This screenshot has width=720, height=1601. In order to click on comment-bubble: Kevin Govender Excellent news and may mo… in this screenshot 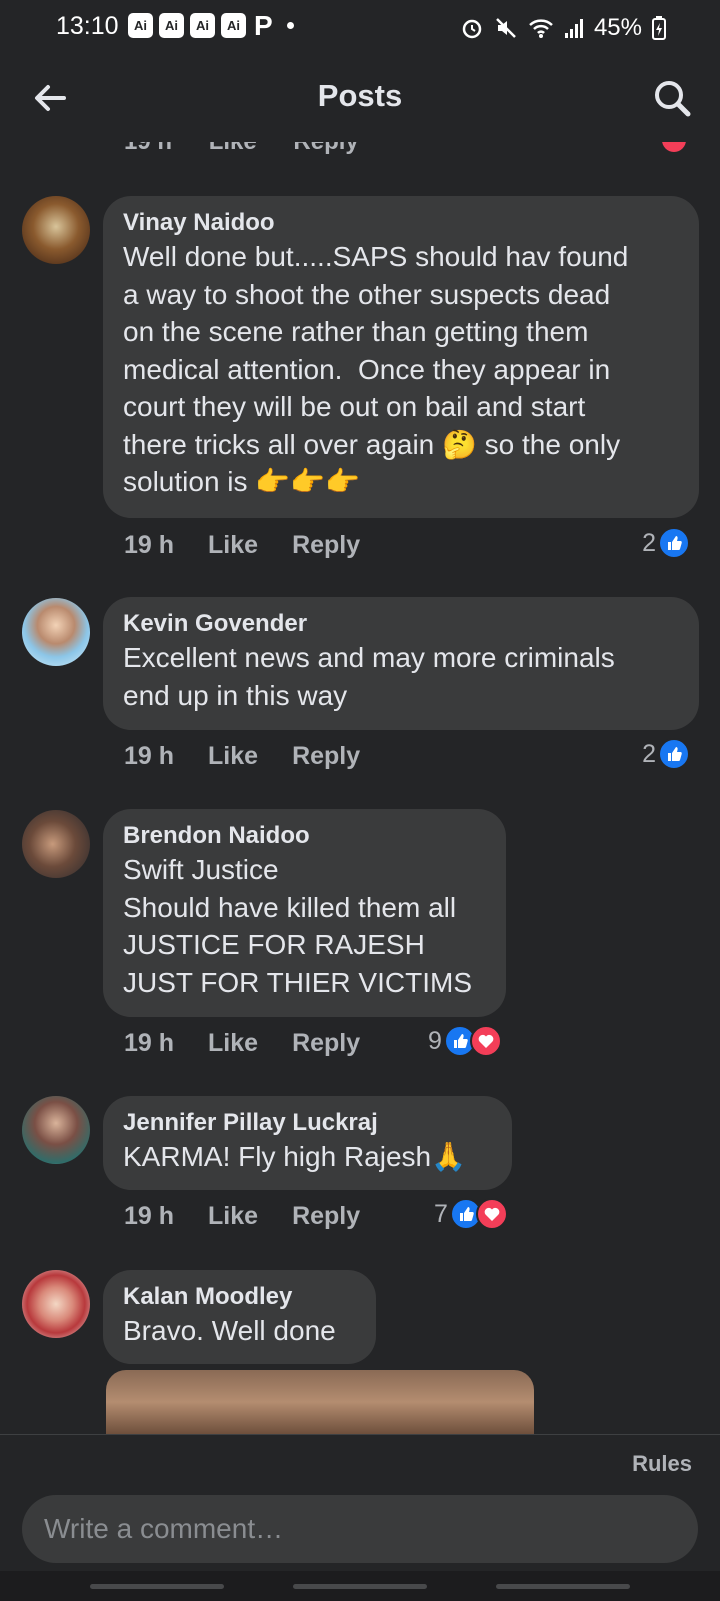, I will do `click(401, 663)`.